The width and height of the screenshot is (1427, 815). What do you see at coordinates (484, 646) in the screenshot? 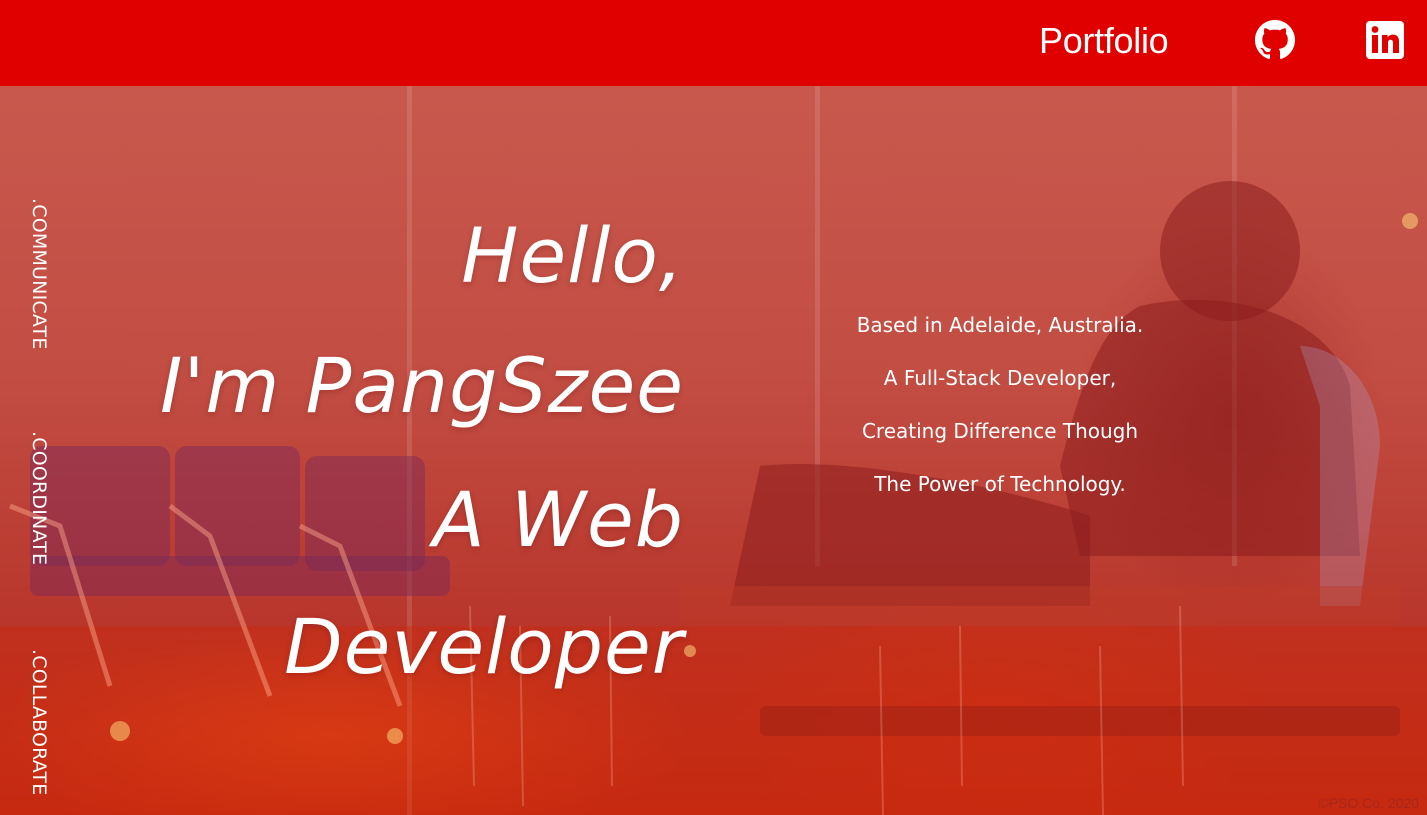
I see `headline-developer: Developer` at bounding box center [484, 646].